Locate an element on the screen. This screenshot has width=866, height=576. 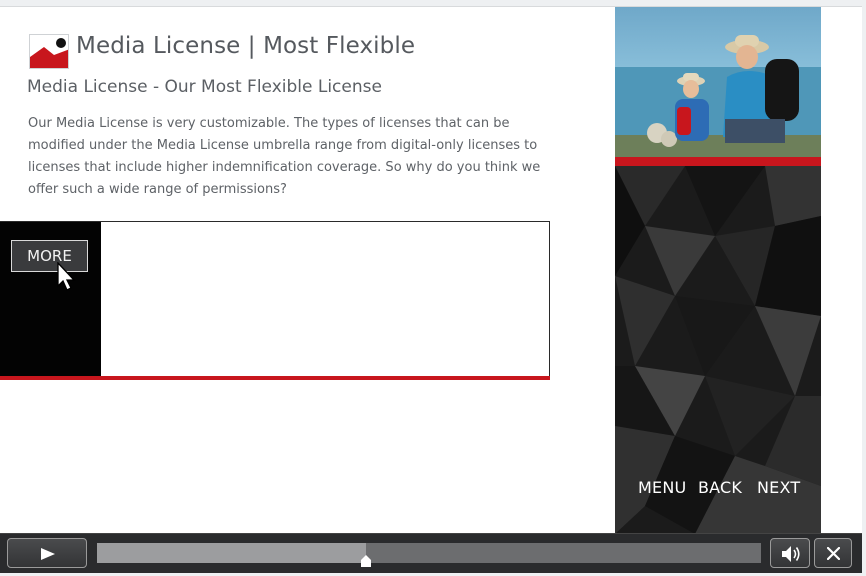
progress-handle is located at coordinates (365, 561).